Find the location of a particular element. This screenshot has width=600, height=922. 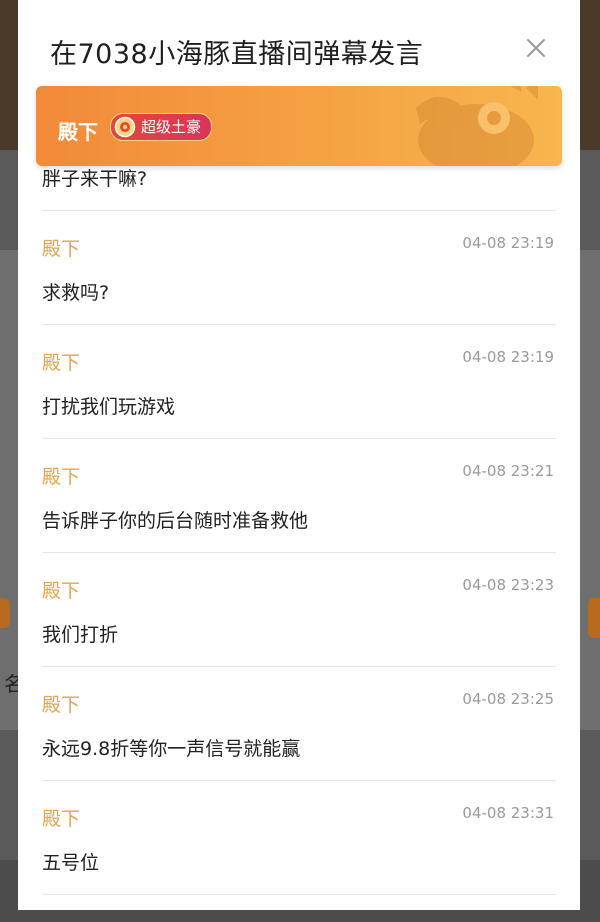

sender-name: 殿下 is located at coordinates (78, 132).